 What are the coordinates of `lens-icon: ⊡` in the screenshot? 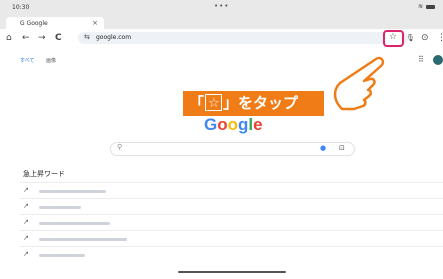 It's located at (342, 148).